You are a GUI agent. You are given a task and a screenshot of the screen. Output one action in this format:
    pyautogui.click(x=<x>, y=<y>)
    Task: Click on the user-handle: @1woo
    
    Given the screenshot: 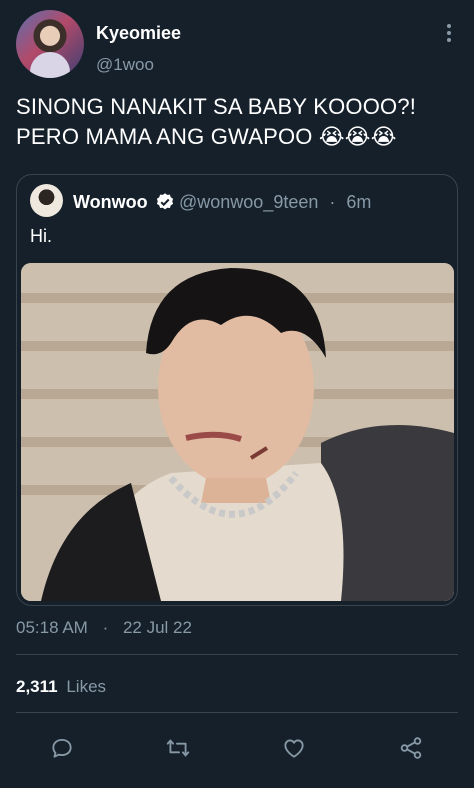 What is the action you would take?
    pyautogui.click(x=125, y=65)
    